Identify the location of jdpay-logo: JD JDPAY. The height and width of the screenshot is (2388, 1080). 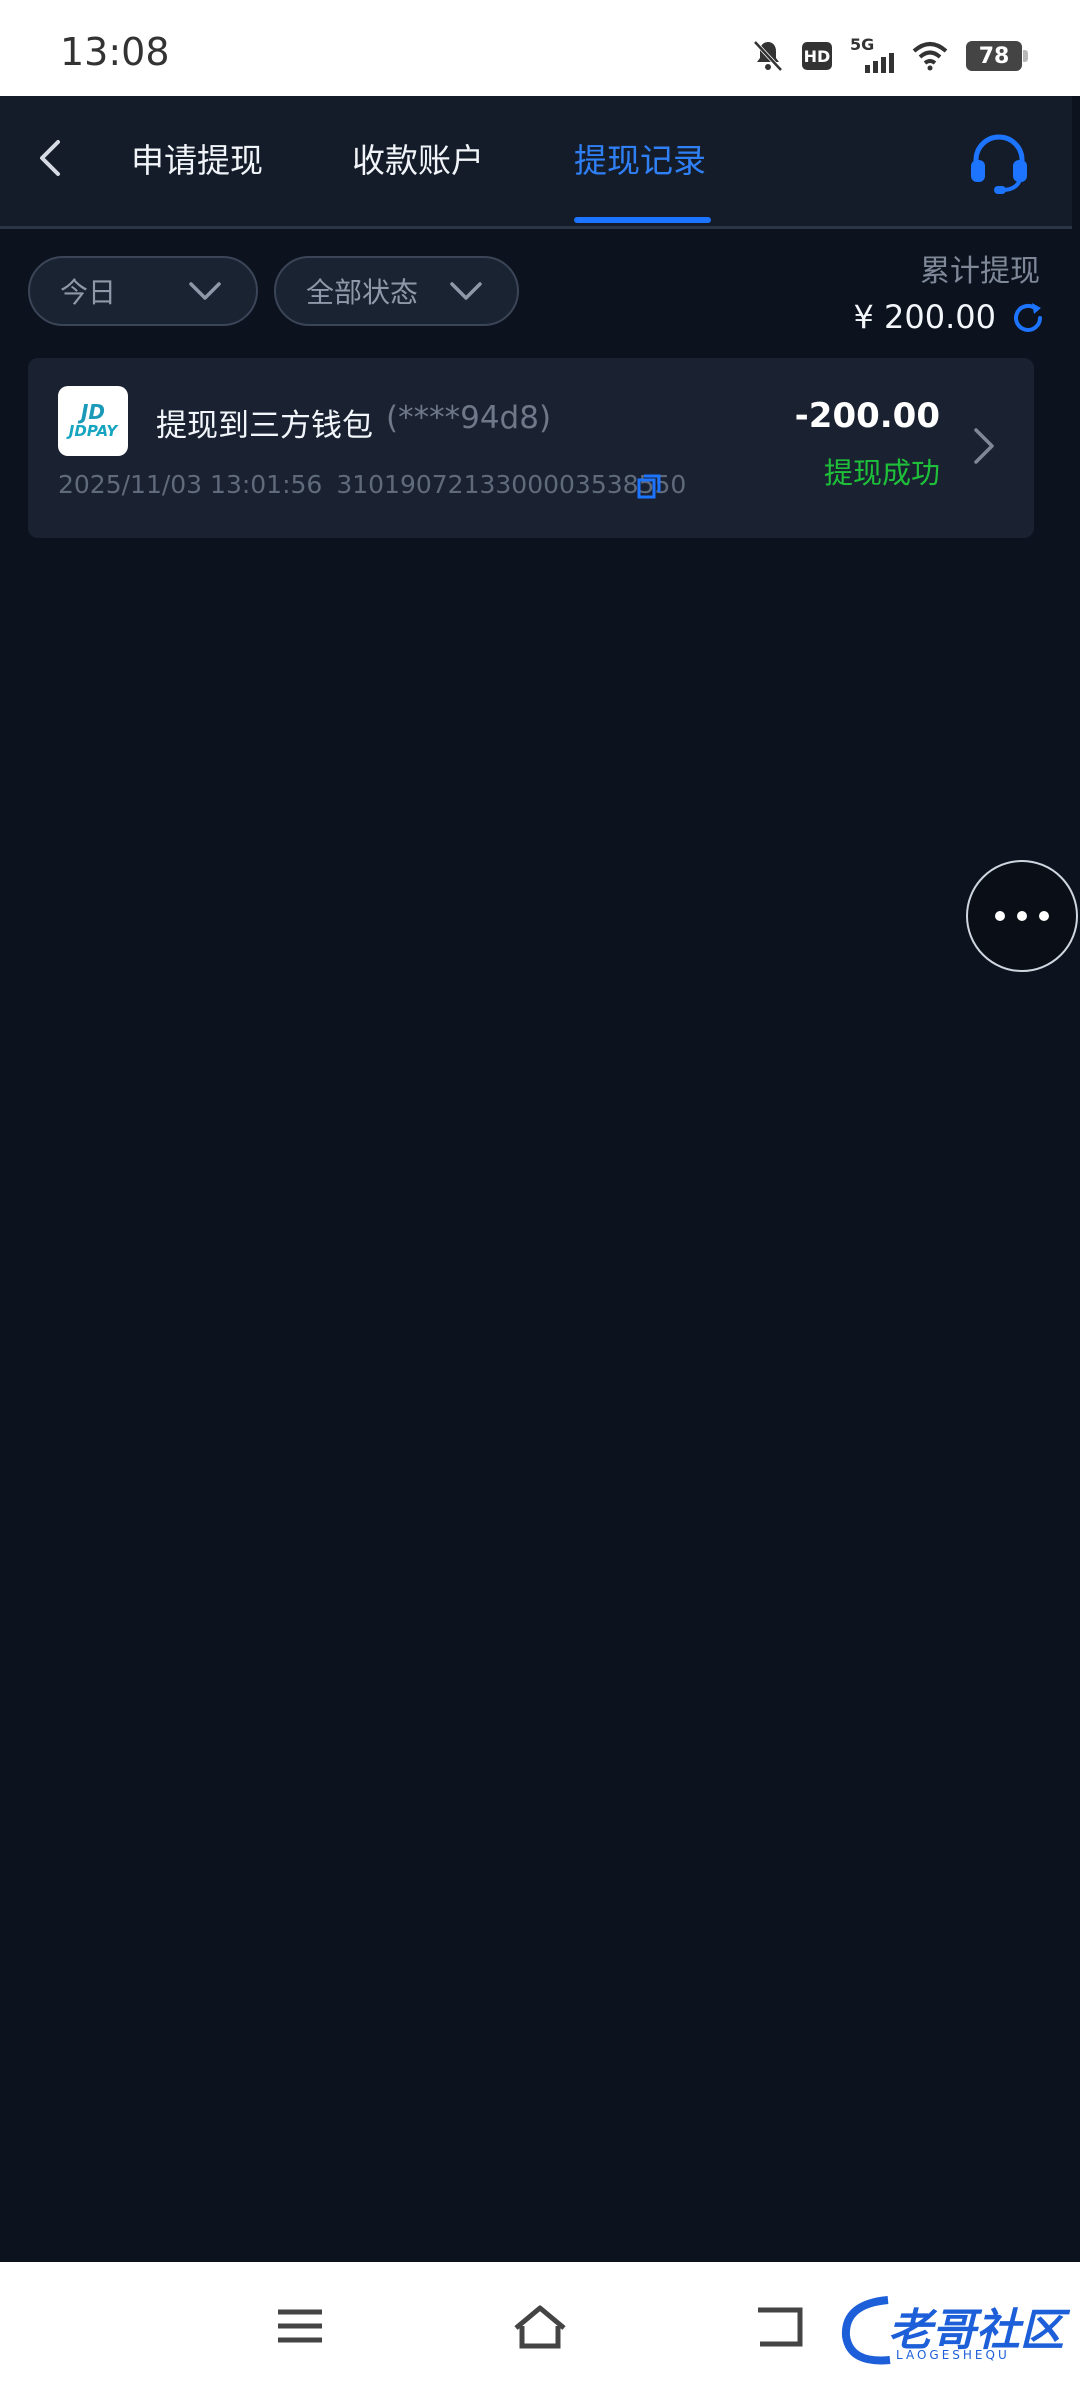
(93, 421).